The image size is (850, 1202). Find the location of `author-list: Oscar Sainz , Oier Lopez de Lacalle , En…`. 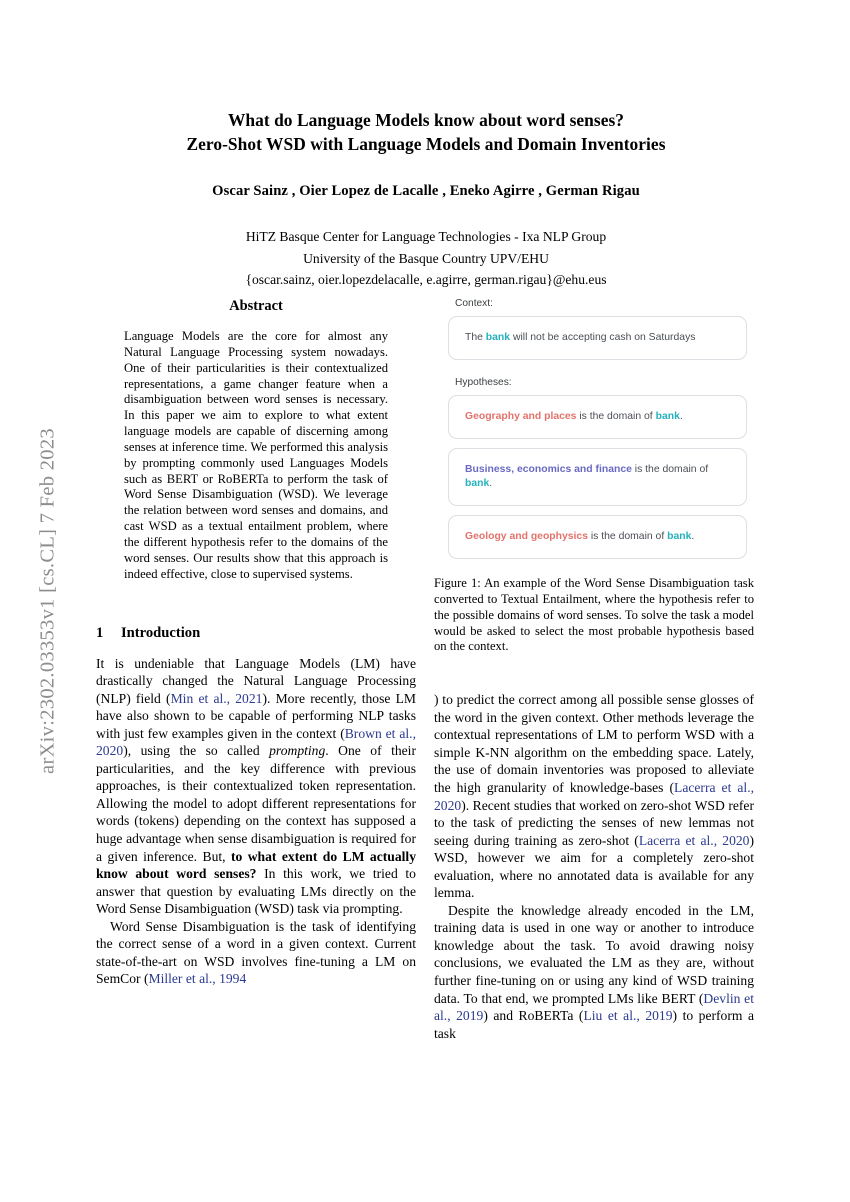

author-list: Oscar Sainz , Oier Lopez de Lacalle , En… is located at coordinates (426, 191).